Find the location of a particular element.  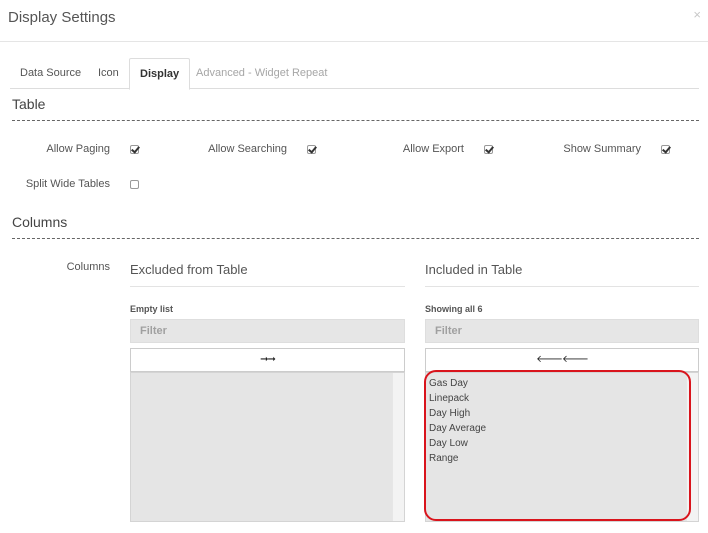

double-arrow-left-icon: 🡐🡐 is located at coordinates (562, 359).